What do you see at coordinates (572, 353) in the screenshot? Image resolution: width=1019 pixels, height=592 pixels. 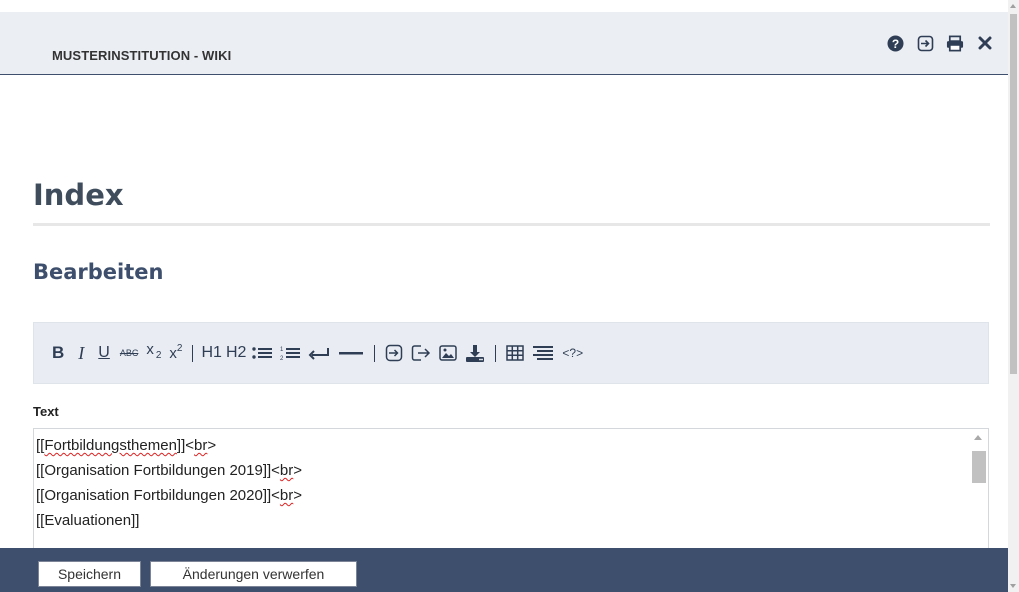 I see `source-code-button: <?>` at bounding box center [572, 353].